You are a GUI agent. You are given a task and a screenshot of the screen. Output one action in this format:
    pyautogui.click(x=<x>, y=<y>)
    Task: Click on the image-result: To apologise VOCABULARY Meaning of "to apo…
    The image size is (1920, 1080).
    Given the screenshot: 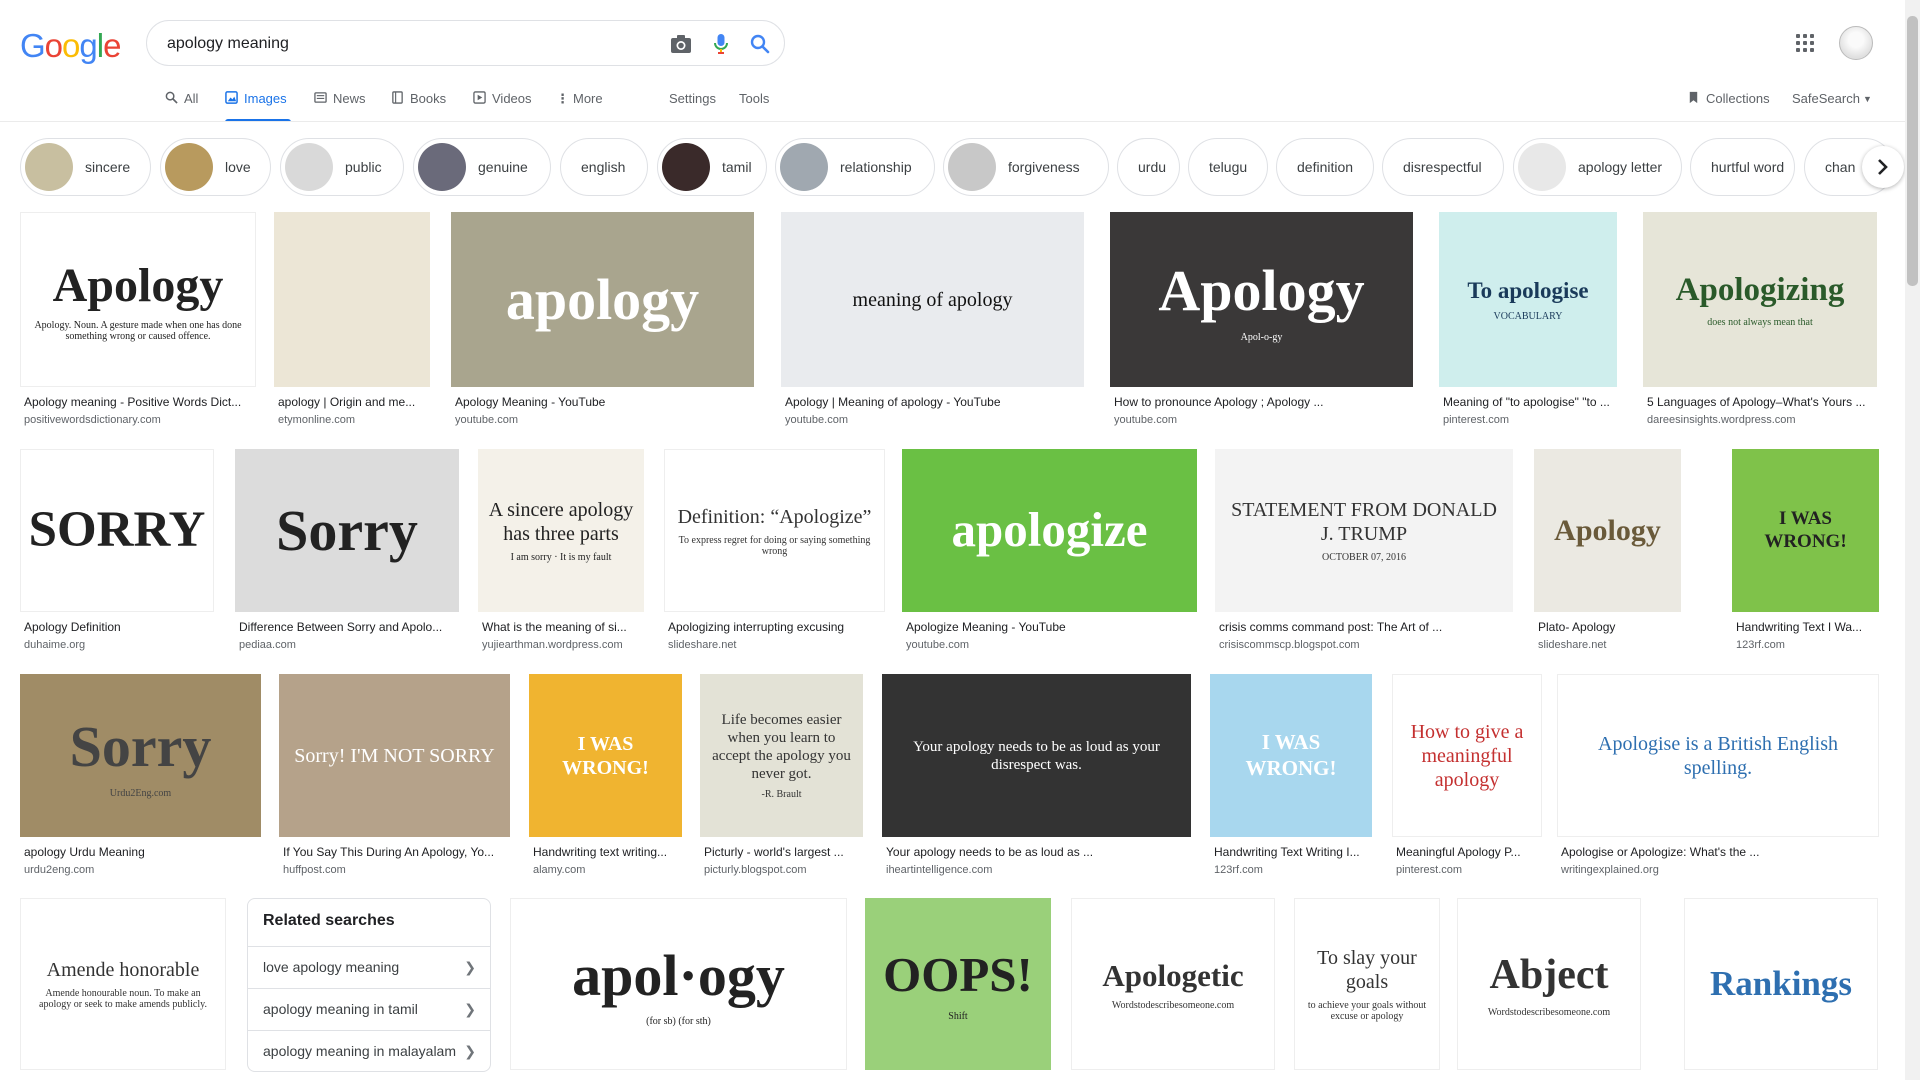 What is the action you would take?
    pyautogui.click(x=1528, y=321)
    